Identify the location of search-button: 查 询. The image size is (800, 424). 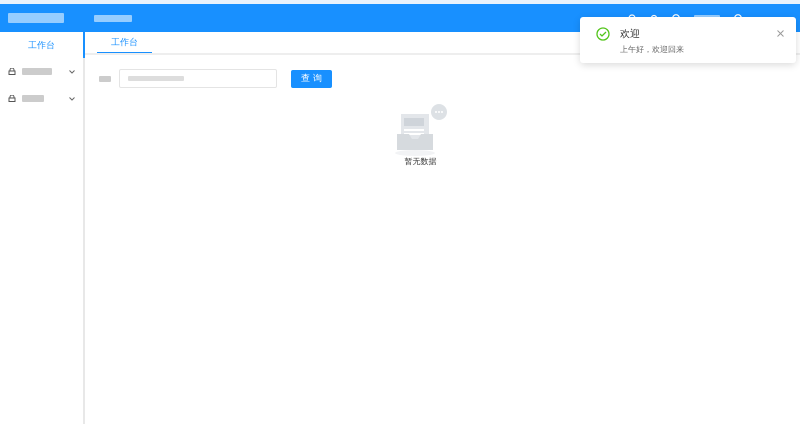
(311, 79).